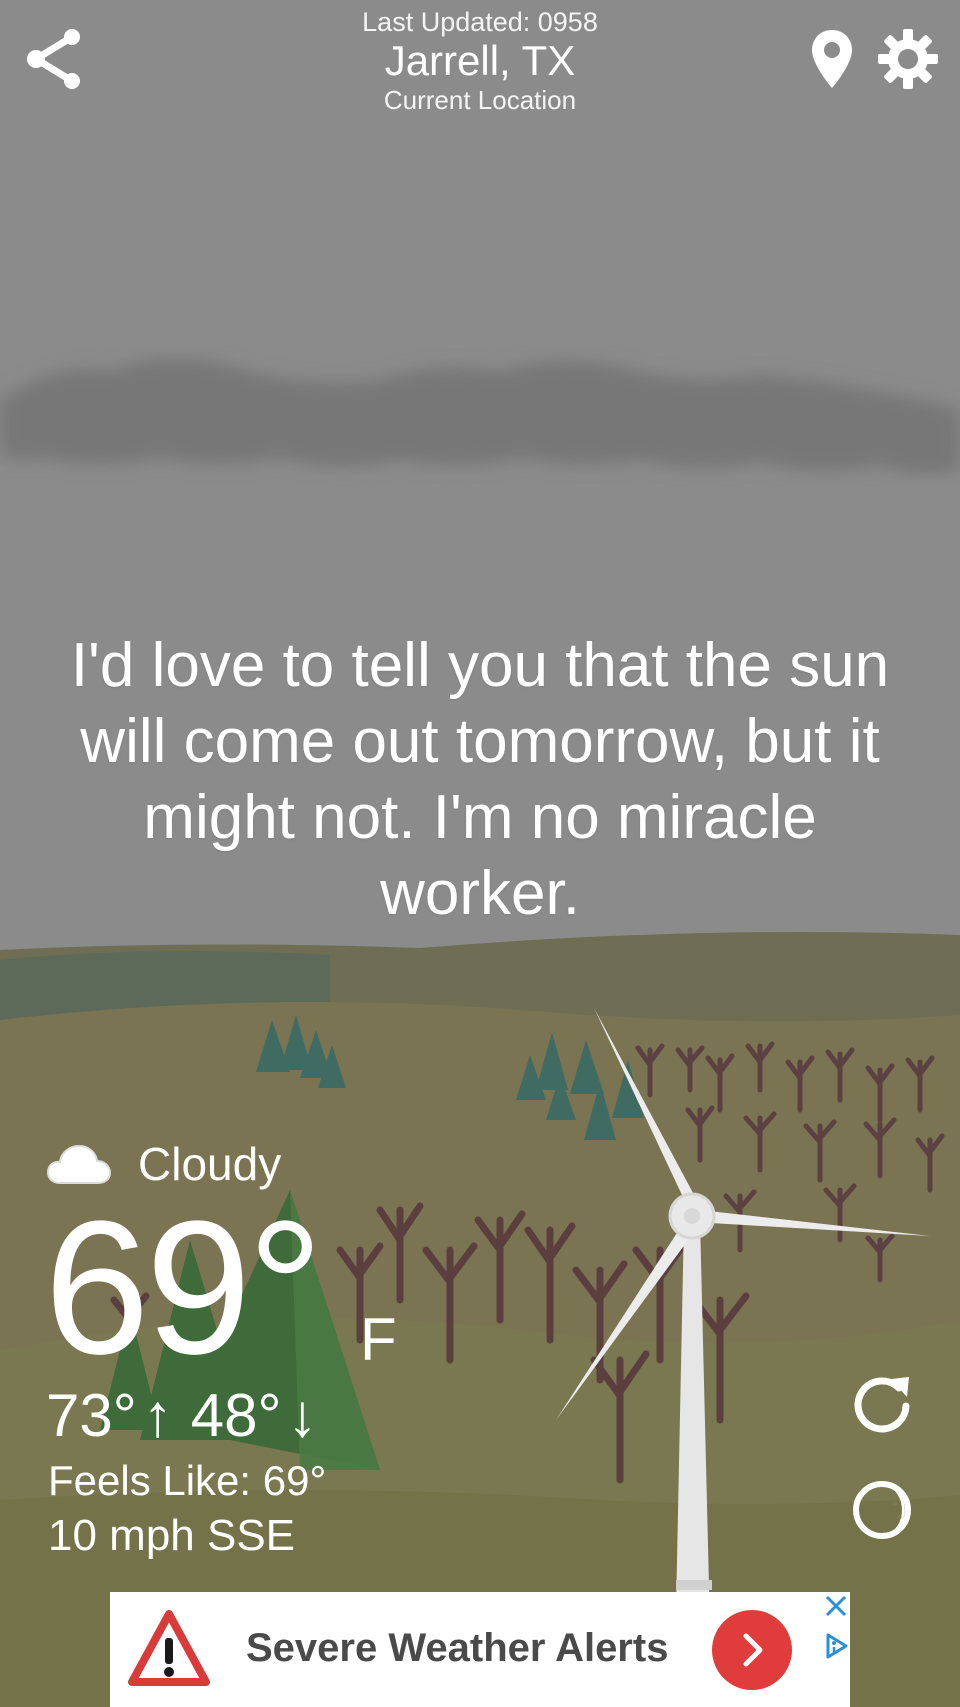 The image size is (960, 1707). What do you see at coordinates (836, 1606) in the screenshot?
I see `close-icon` at bounding box center [836, 1606].